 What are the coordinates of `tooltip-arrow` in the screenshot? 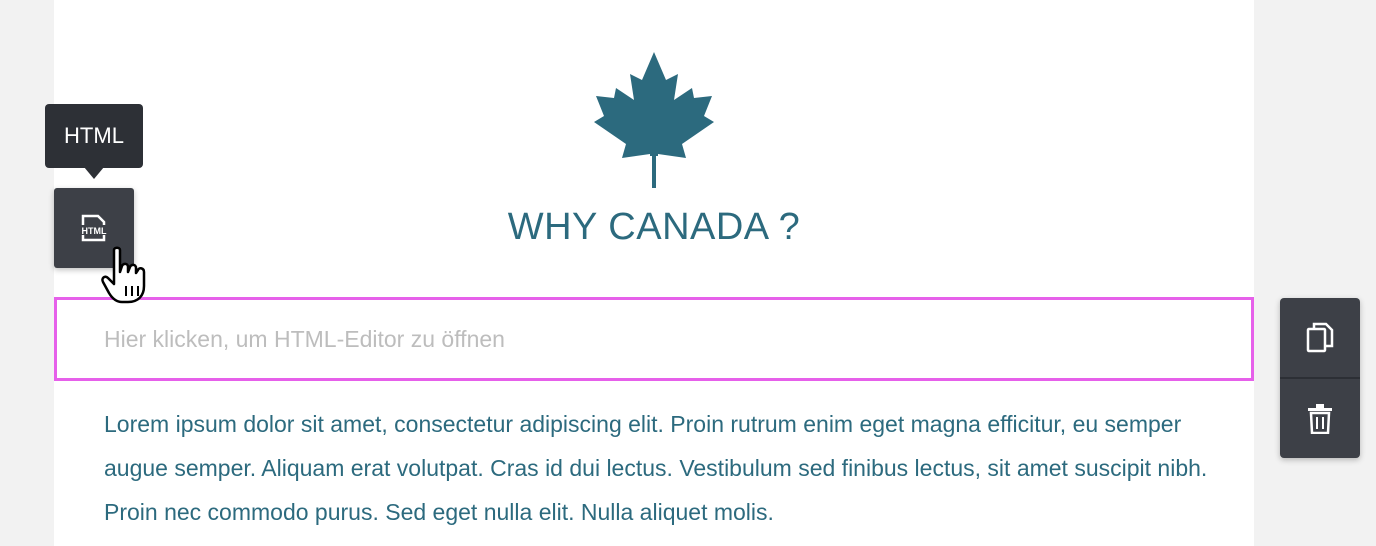 It's located at (94, 173).